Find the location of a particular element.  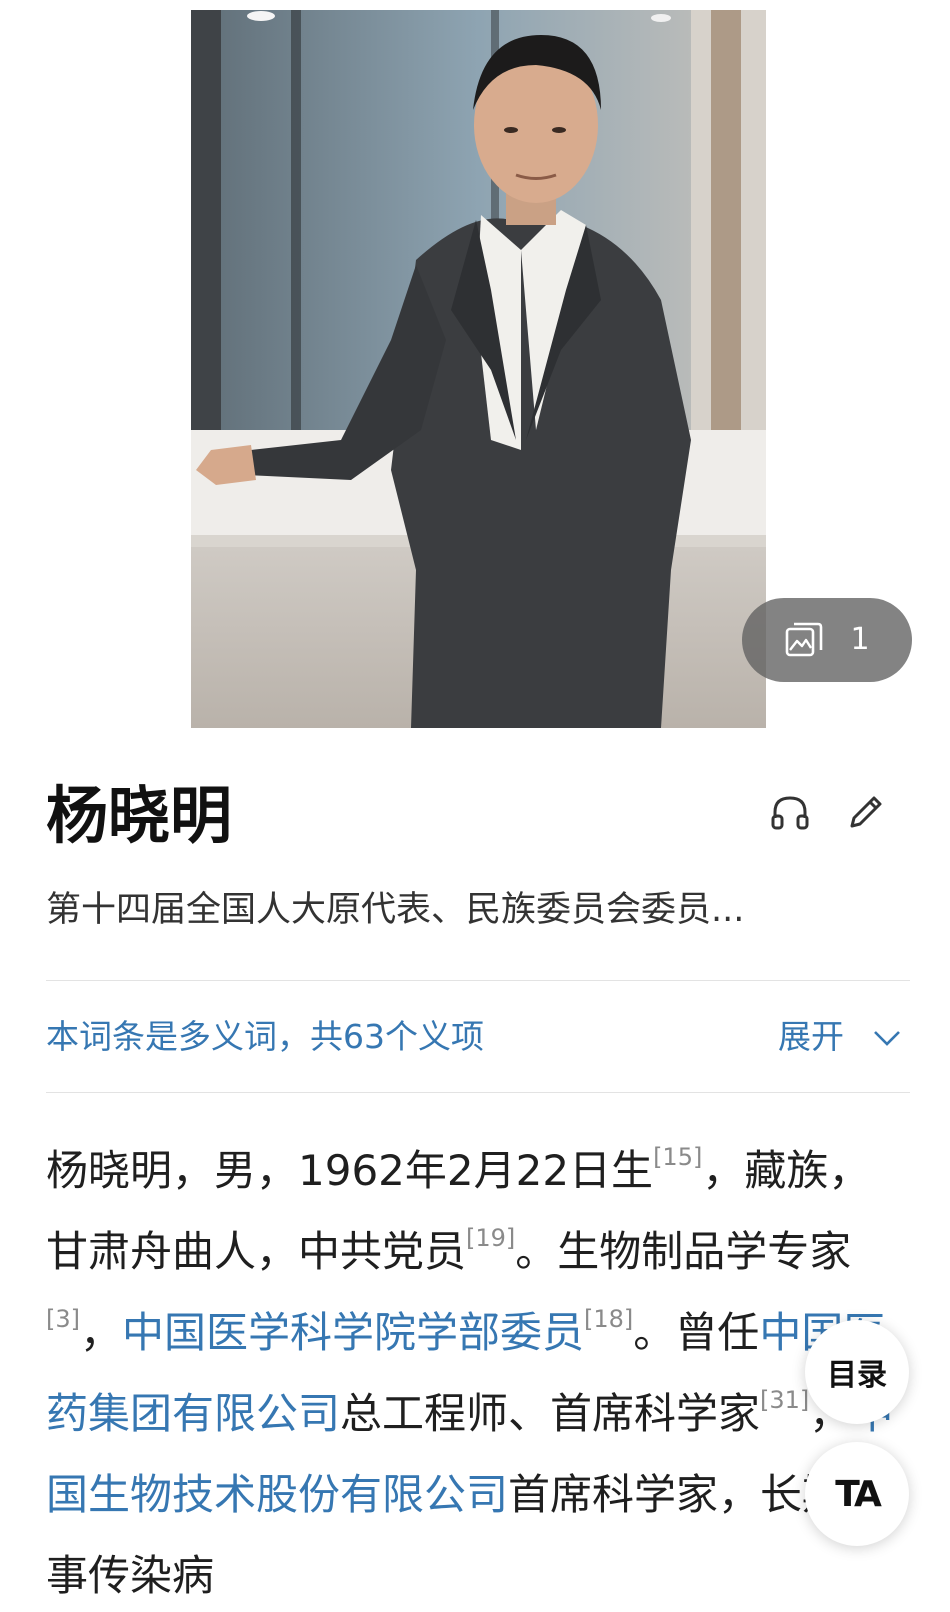

toc-label: 目录 is located at coordinates (857, 1375).